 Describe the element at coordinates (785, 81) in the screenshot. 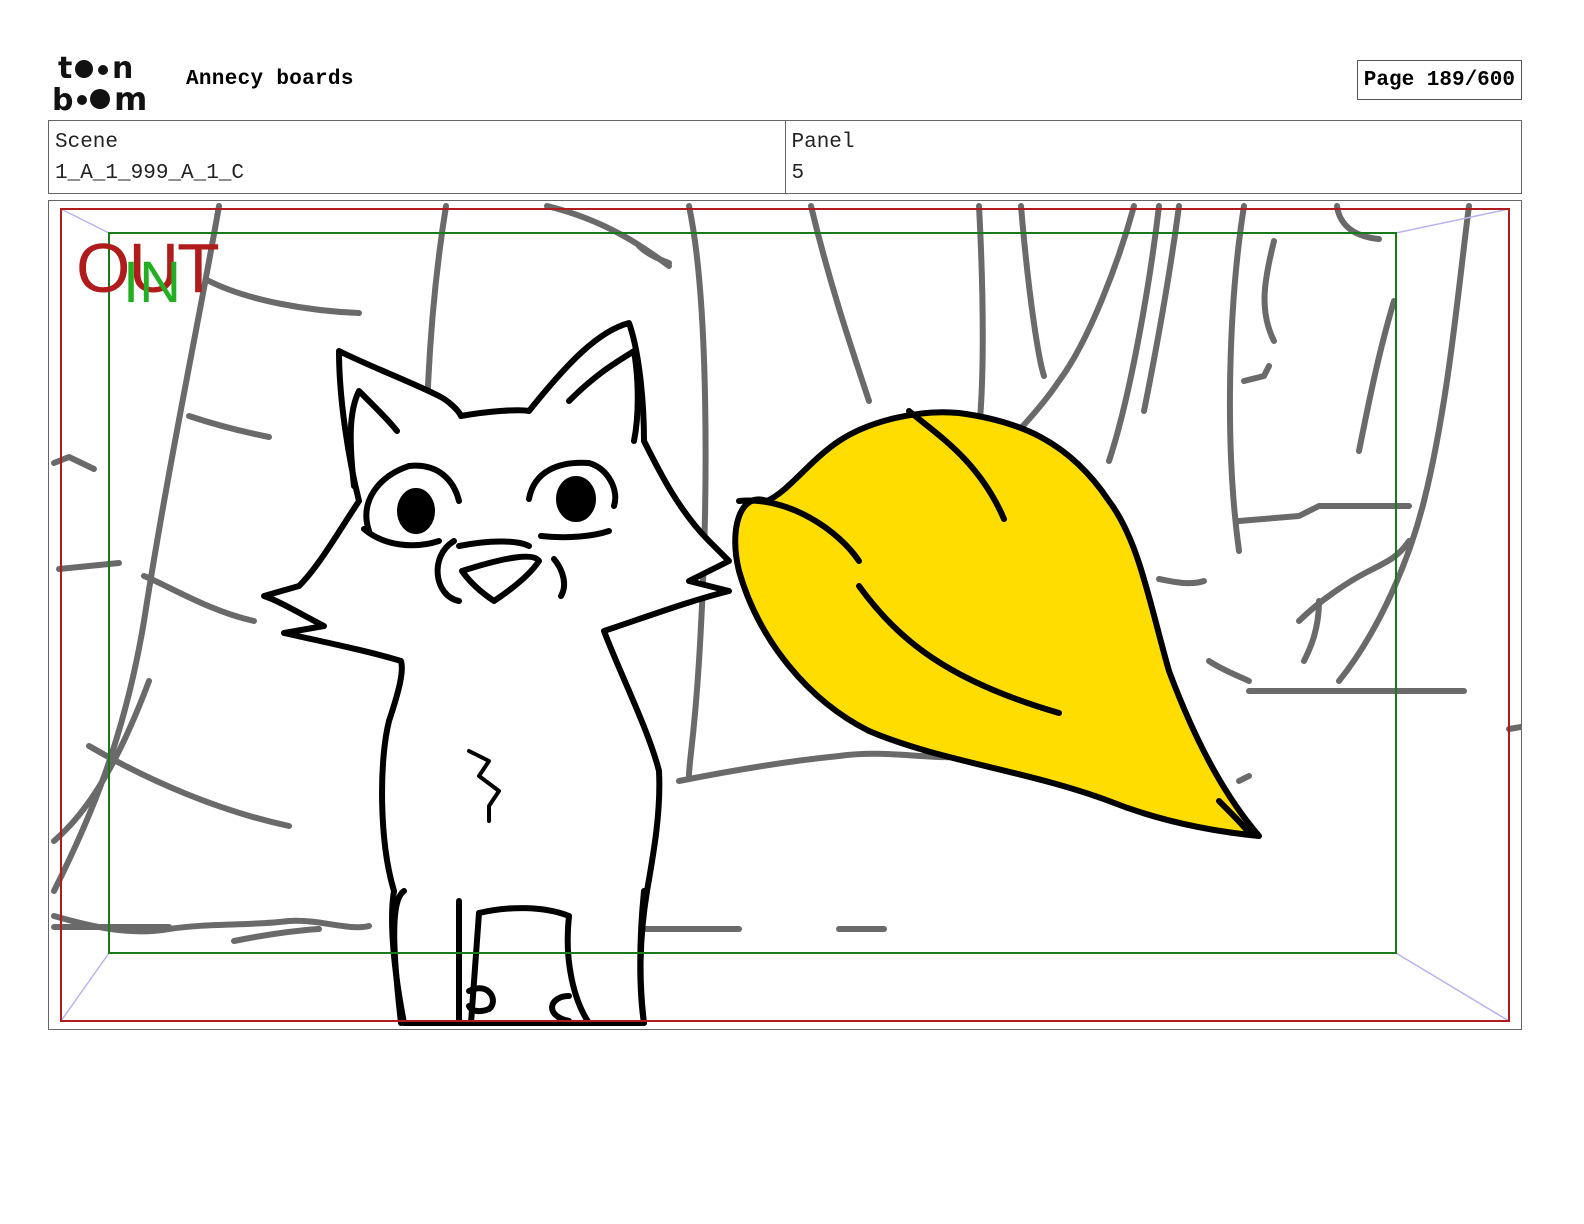

I see `page-header: t n b m Annecy boards Page 189/600` at that location.